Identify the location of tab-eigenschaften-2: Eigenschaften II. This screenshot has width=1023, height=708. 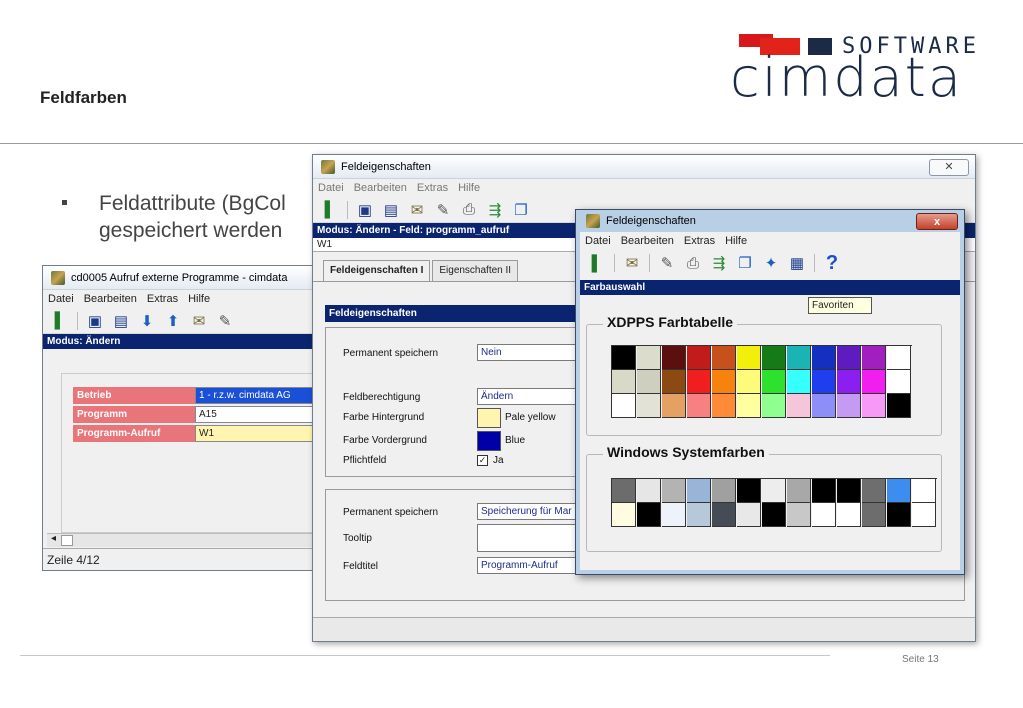
(475, 270).